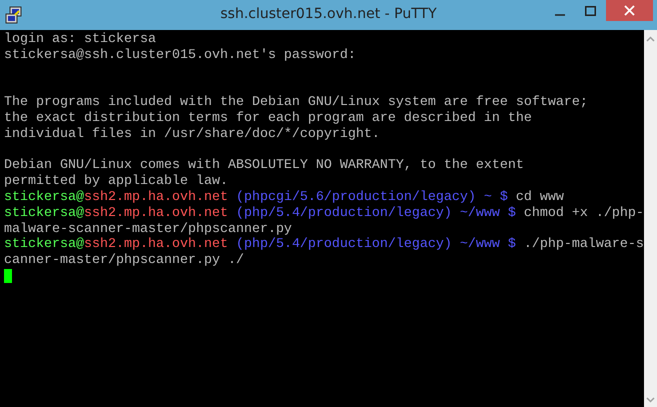 The image size is (657, 407). I want to click on terminal-text: login as: stickersa, so click(80, 39).